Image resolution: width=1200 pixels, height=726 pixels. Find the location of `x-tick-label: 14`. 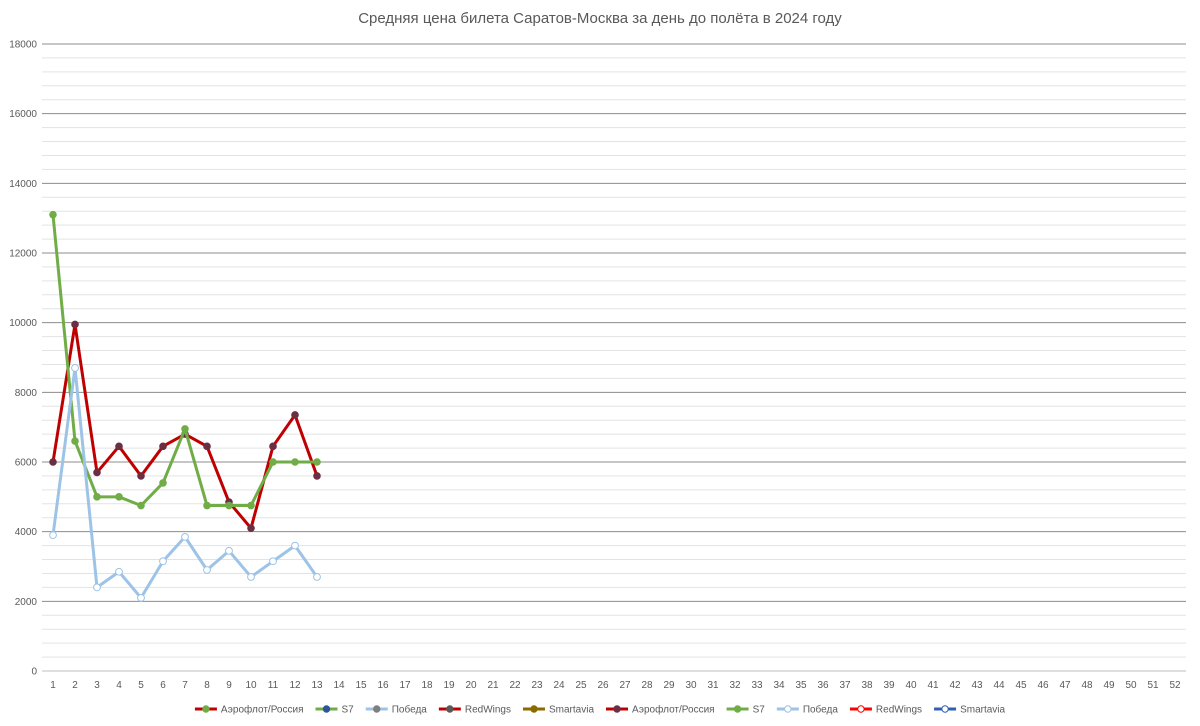

x-tick-label: 14 is located at coordinates (339, 685).